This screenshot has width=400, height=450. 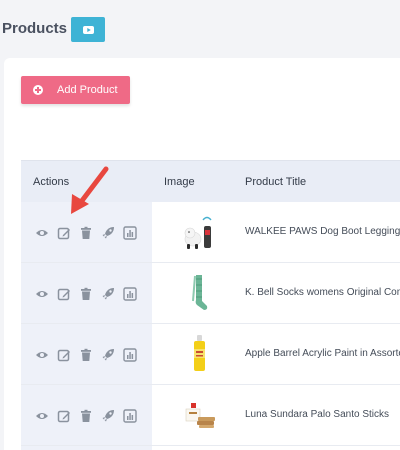 I want to click on add-product-label: Add Product, so click(x=87, y=90).